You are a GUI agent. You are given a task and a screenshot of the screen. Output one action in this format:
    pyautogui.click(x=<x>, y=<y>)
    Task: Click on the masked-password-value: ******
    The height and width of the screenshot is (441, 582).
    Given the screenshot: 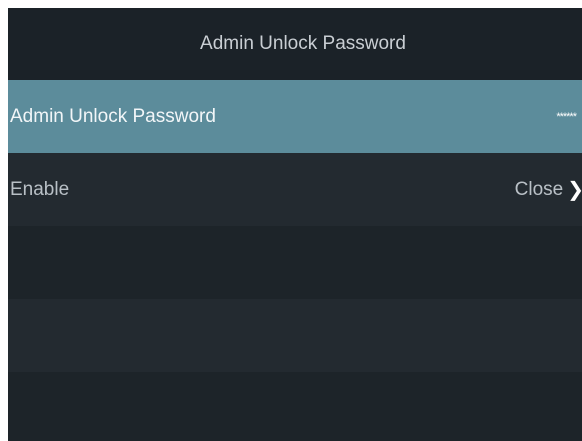 What is the action you would take?
    pyautogui.click(x=566, y=116)
    